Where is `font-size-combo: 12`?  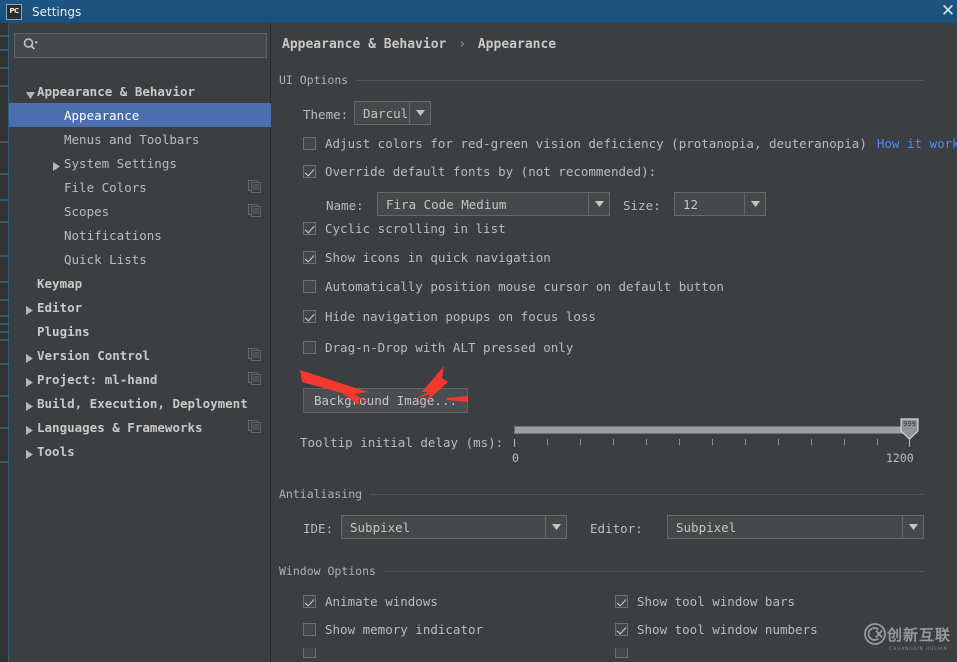 font-size-combo: 12 is located at coordinates (720, 204).